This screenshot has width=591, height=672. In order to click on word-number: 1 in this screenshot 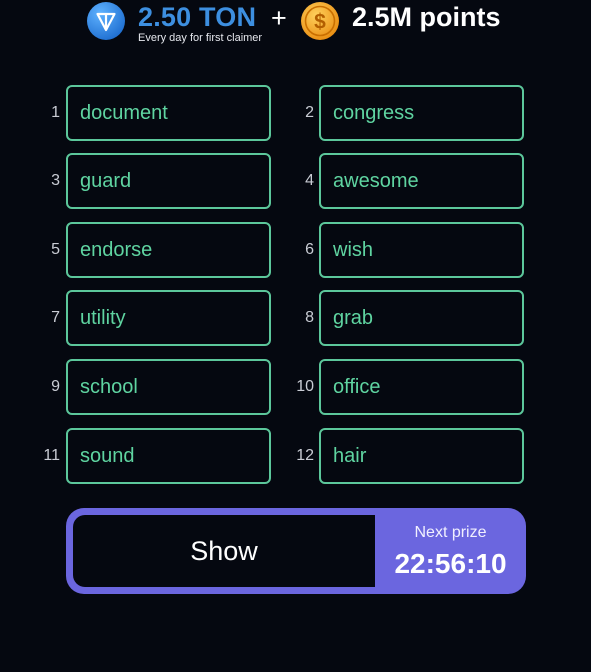, I will do `click(55, 112)`.